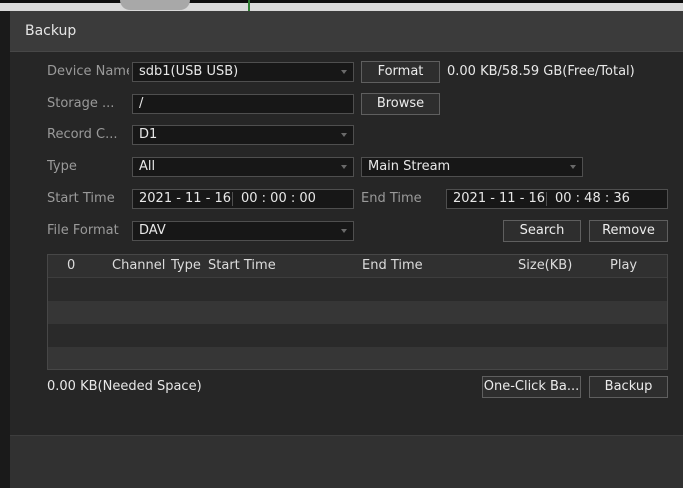  Describe the element at coordinates (147, 166) in the screenshot. I see `type-value: All` at that location.